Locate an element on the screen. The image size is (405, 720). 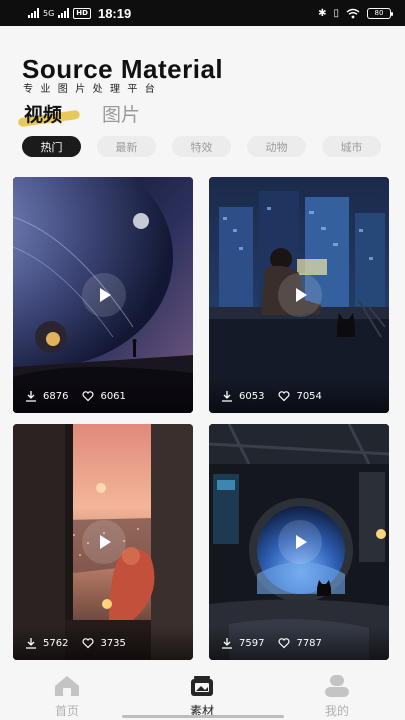
like-count: 3735 is located at coordinates (113, 643).